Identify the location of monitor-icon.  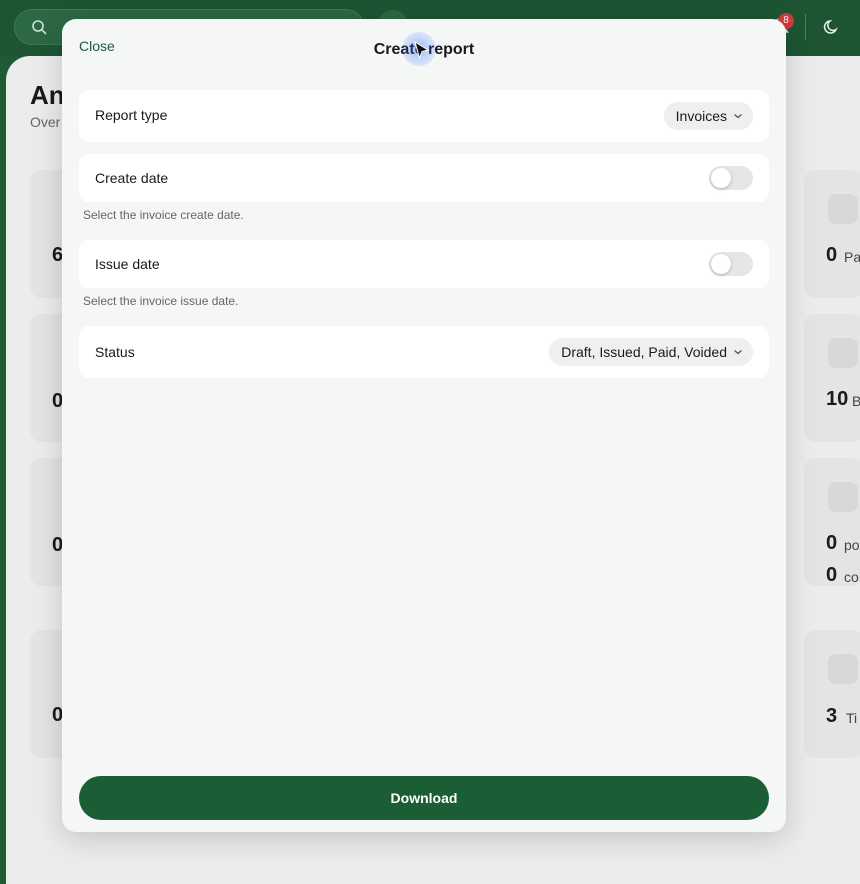
(843, 353).